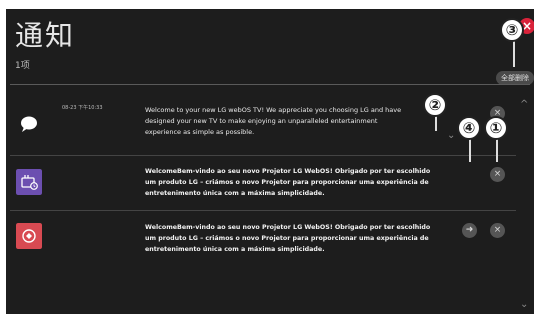  What do you see at coordinates (82, 108) in the screenshot?
I see `notification-timestamp: 08-23 下午10:33` at bounding box center [82, 108].